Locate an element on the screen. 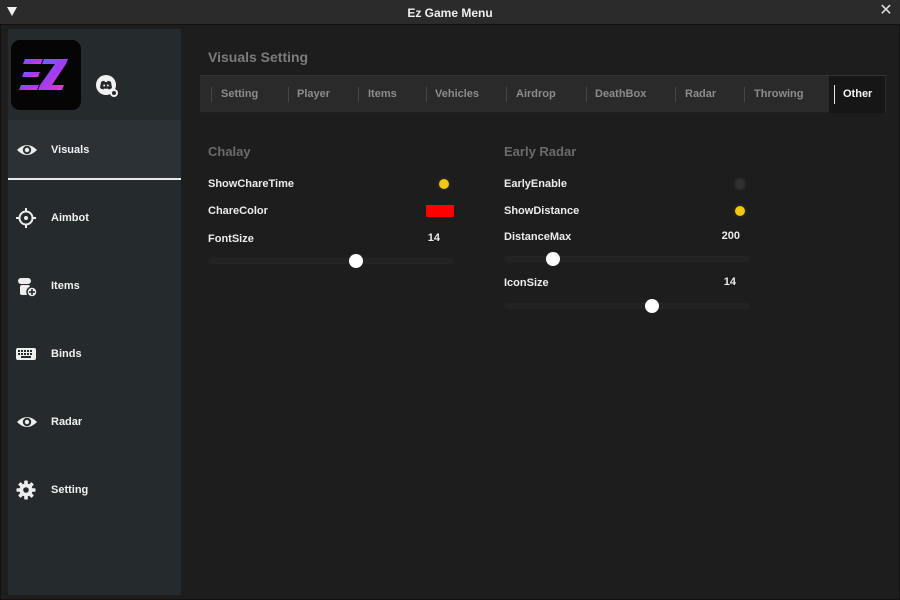 This screenshot has width=900, height=600. tab-radar: Radar is located at coordinates (706, 94).